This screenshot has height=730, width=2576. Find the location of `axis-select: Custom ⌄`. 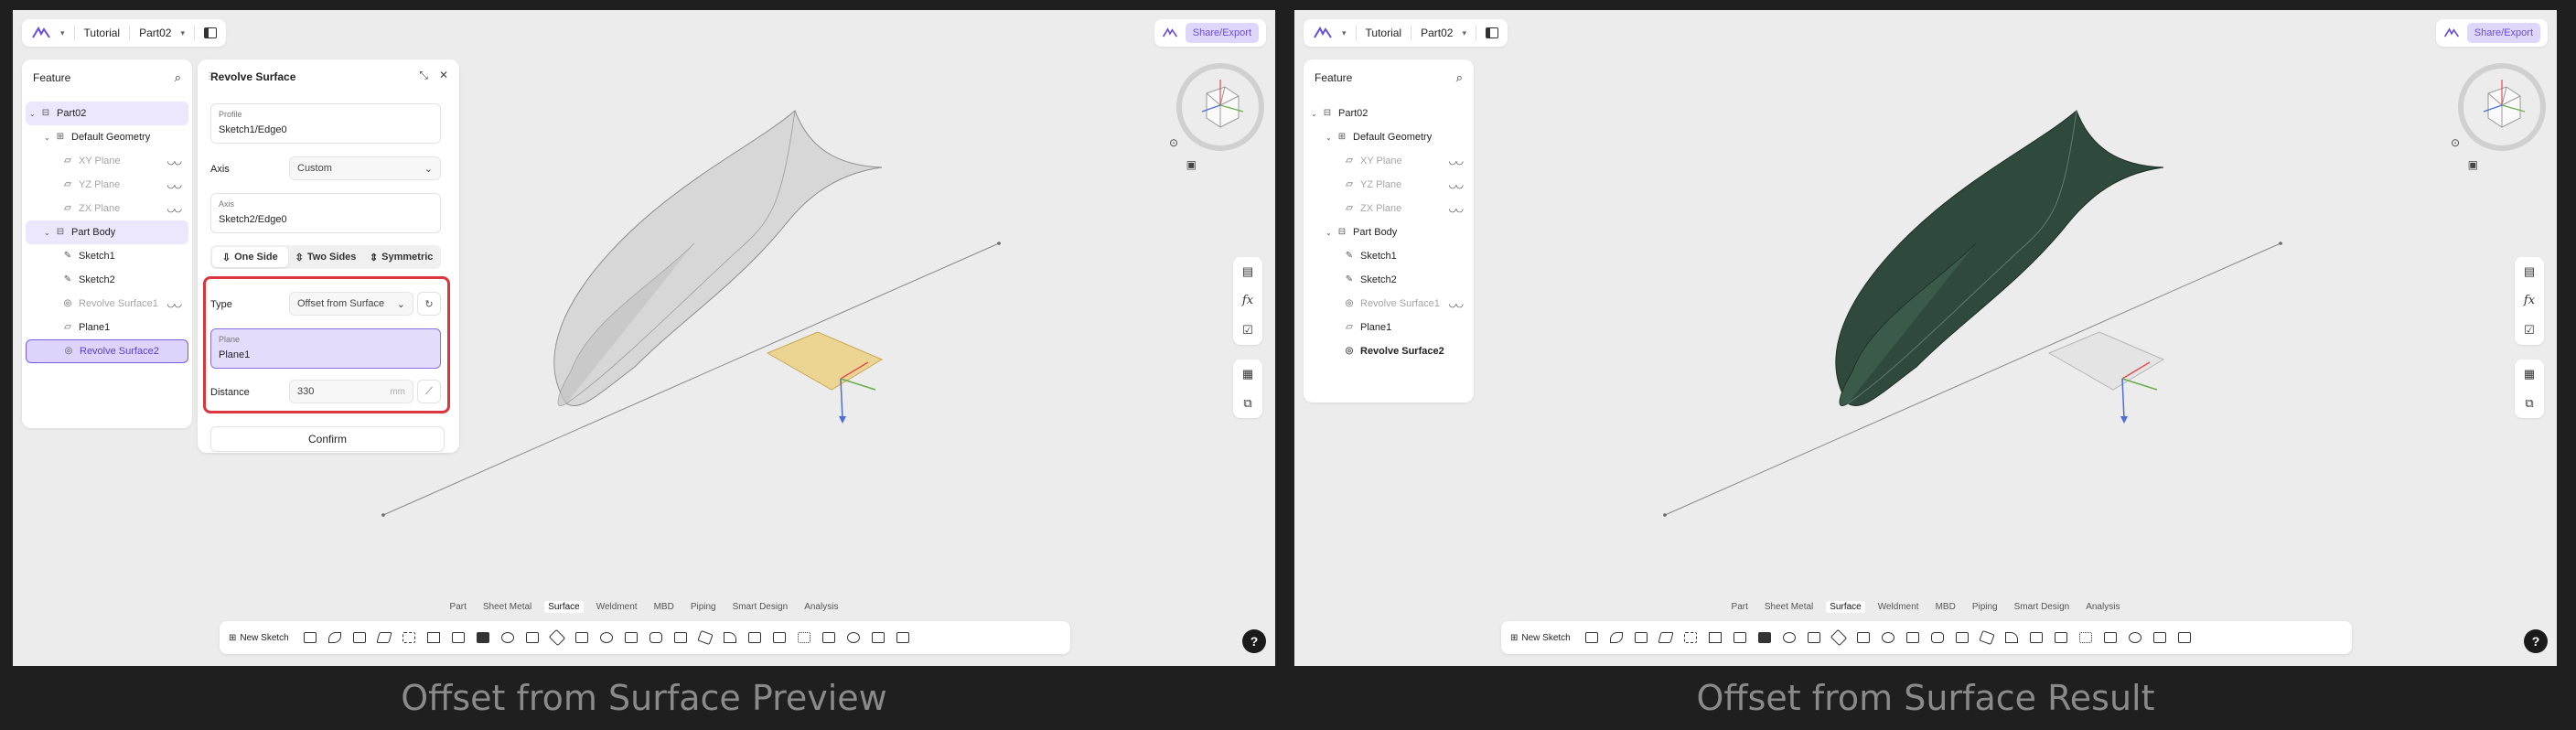

axis-select: Custom ⌄ is located at coordinates (365, 168).